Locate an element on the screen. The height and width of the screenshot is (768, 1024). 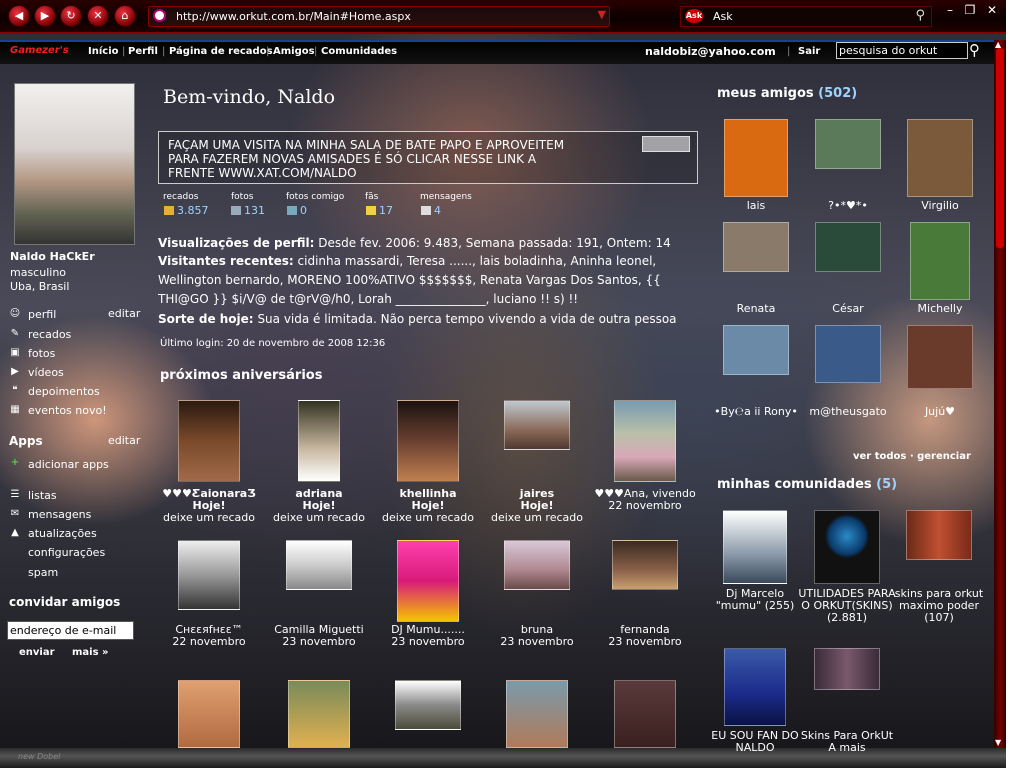
stat-fotos: 131 is located at coordinates (248, 210).